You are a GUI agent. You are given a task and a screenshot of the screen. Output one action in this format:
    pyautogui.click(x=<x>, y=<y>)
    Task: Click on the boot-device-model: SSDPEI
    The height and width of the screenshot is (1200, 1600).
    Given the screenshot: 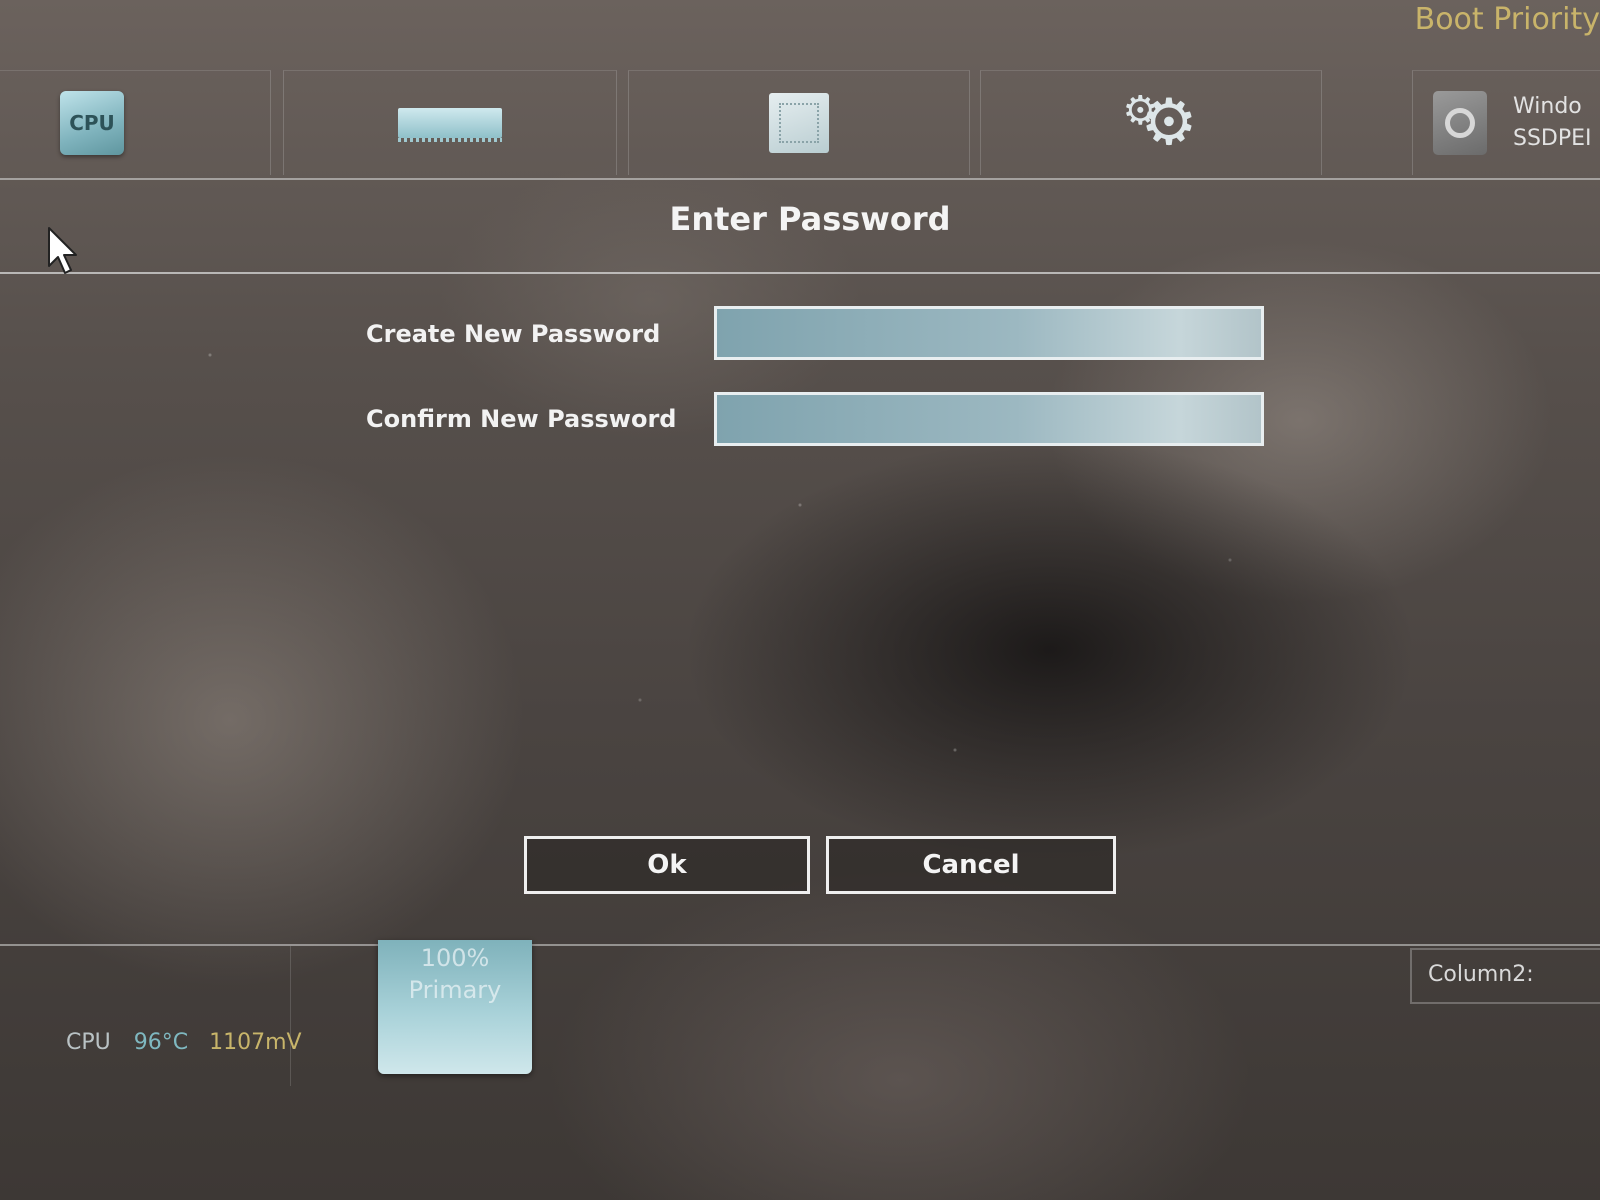 What is the action you would take?
    pyautogui.click(x=1552, y=138)
    